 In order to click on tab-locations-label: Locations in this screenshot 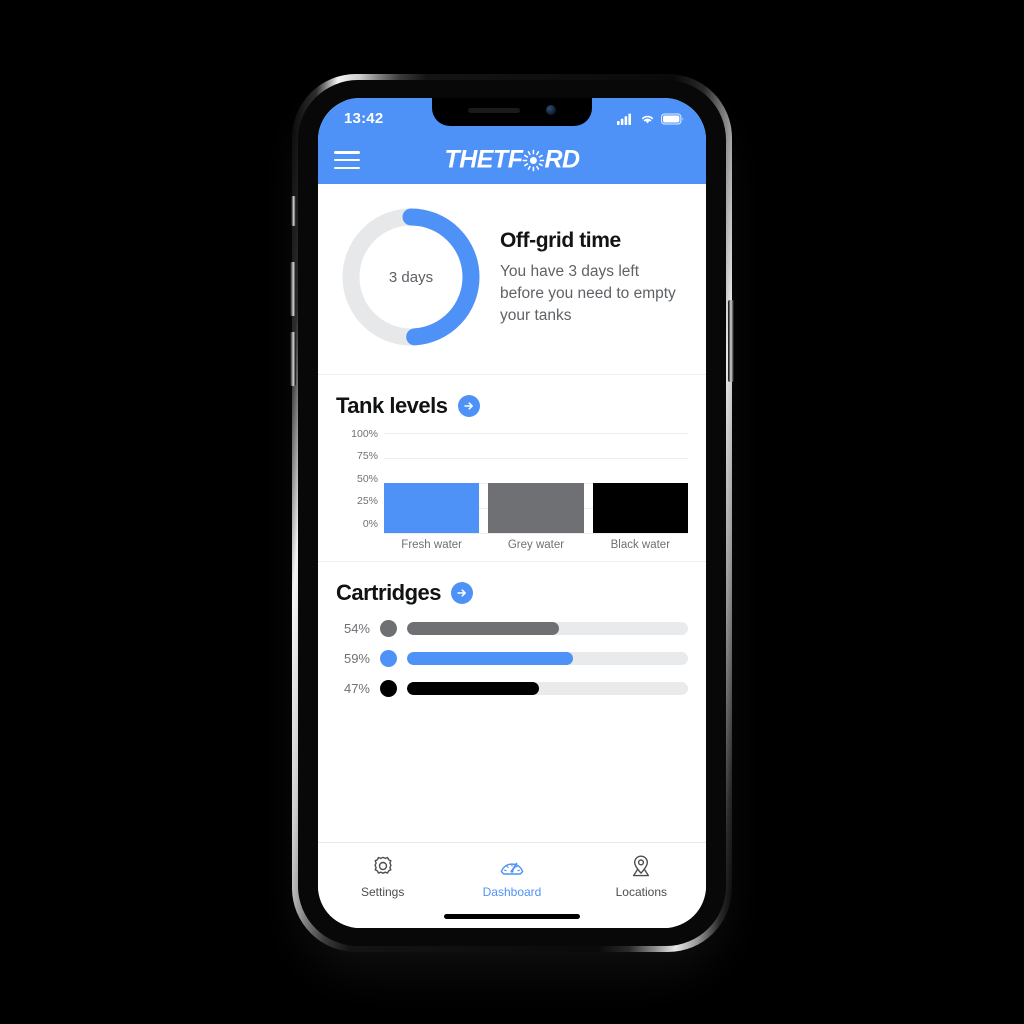, I will do `click(641, 892)`.